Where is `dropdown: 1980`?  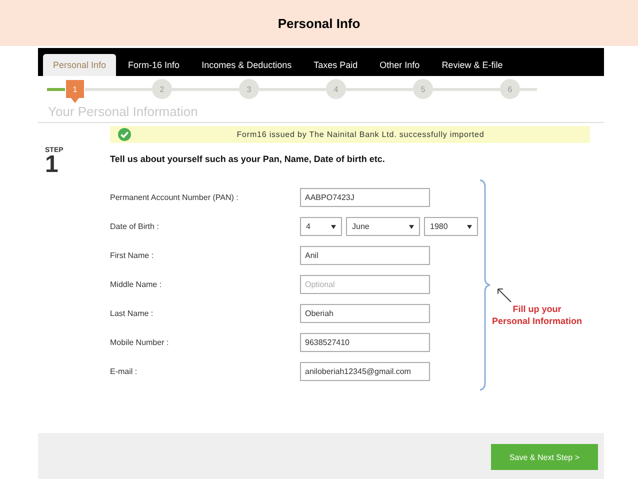 dropdown: 1980 is located at coordinates (451, 226).